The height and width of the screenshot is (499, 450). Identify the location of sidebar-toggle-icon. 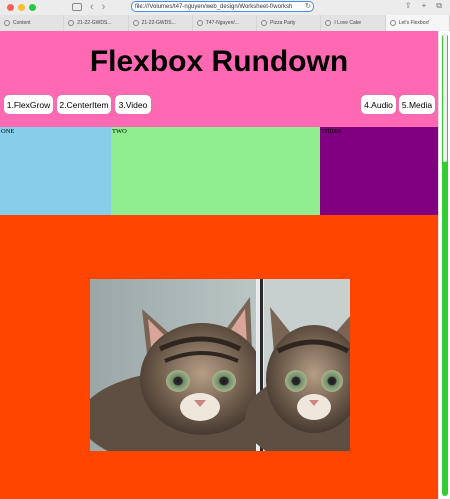
(77, 7).